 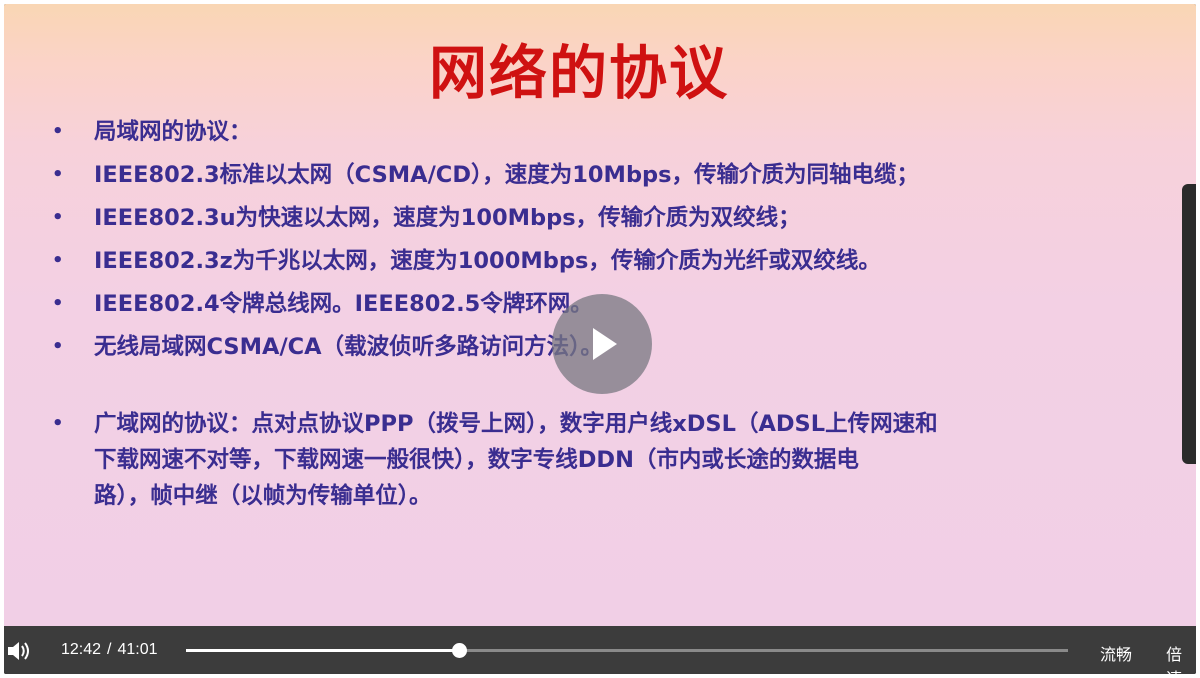 I want to click on bullet-text: 无线局域网CSMA/CA（载波侦听多路访问方法）。, so click(x=348, y=347).